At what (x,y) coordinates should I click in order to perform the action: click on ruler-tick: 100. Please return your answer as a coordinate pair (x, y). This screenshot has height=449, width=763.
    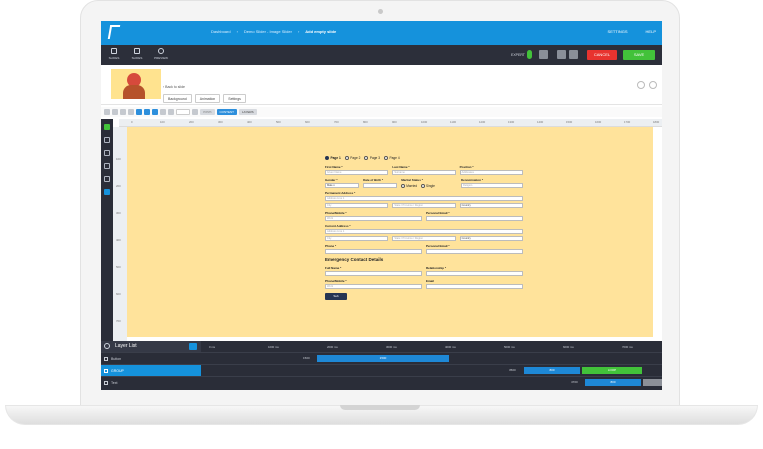
    Looking at the image, I should click on (162, 122).